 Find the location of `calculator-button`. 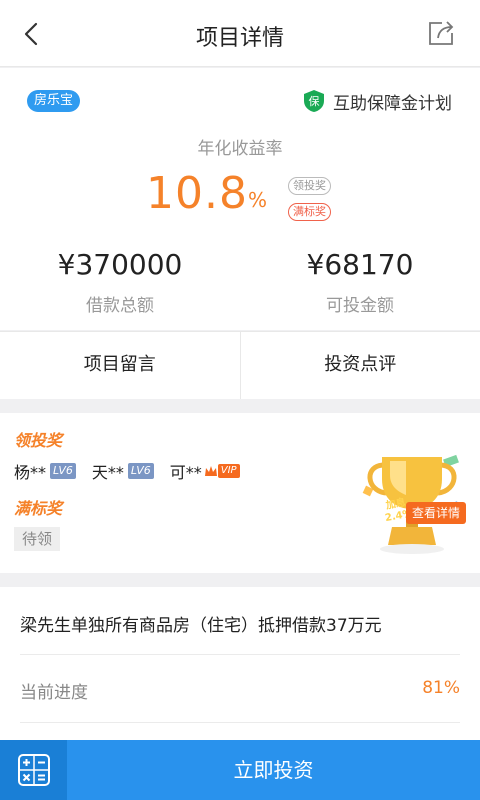

calculator-button is located at coordinates (33, 770).